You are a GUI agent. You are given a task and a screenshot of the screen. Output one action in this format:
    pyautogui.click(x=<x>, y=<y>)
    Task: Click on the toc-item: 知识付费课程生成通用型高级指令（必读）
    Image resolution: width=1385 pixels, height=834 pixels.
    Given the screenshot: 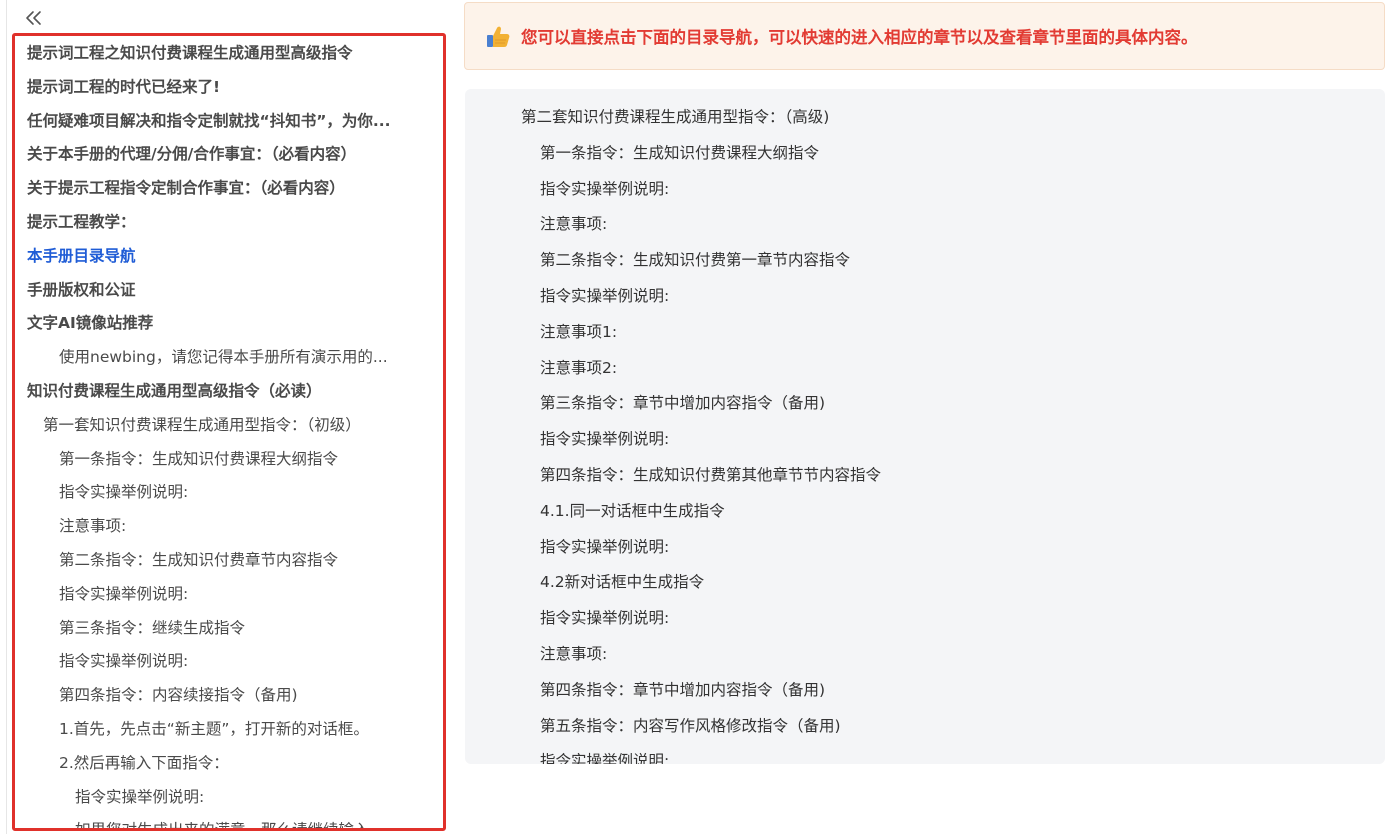 What is the action you would take?
    pyautogui.click(x=229, y=392)
    